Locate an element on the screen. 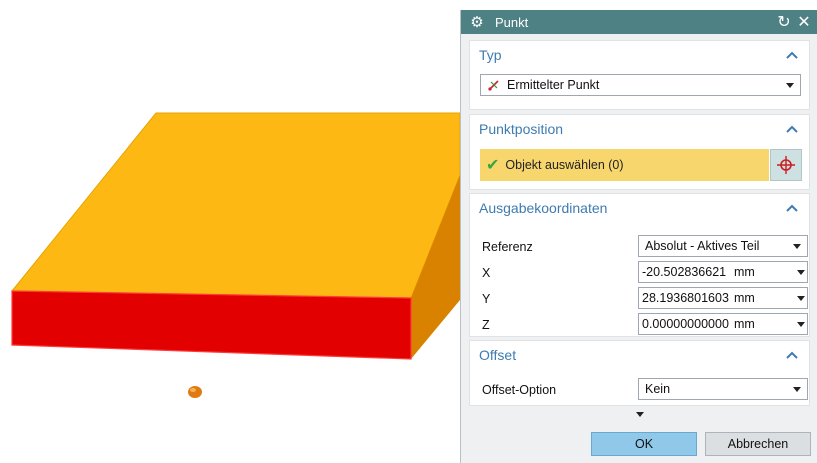 This screenshot has width=817, height=463. coord-z-unit: mm is located at coordinates (744, 324).